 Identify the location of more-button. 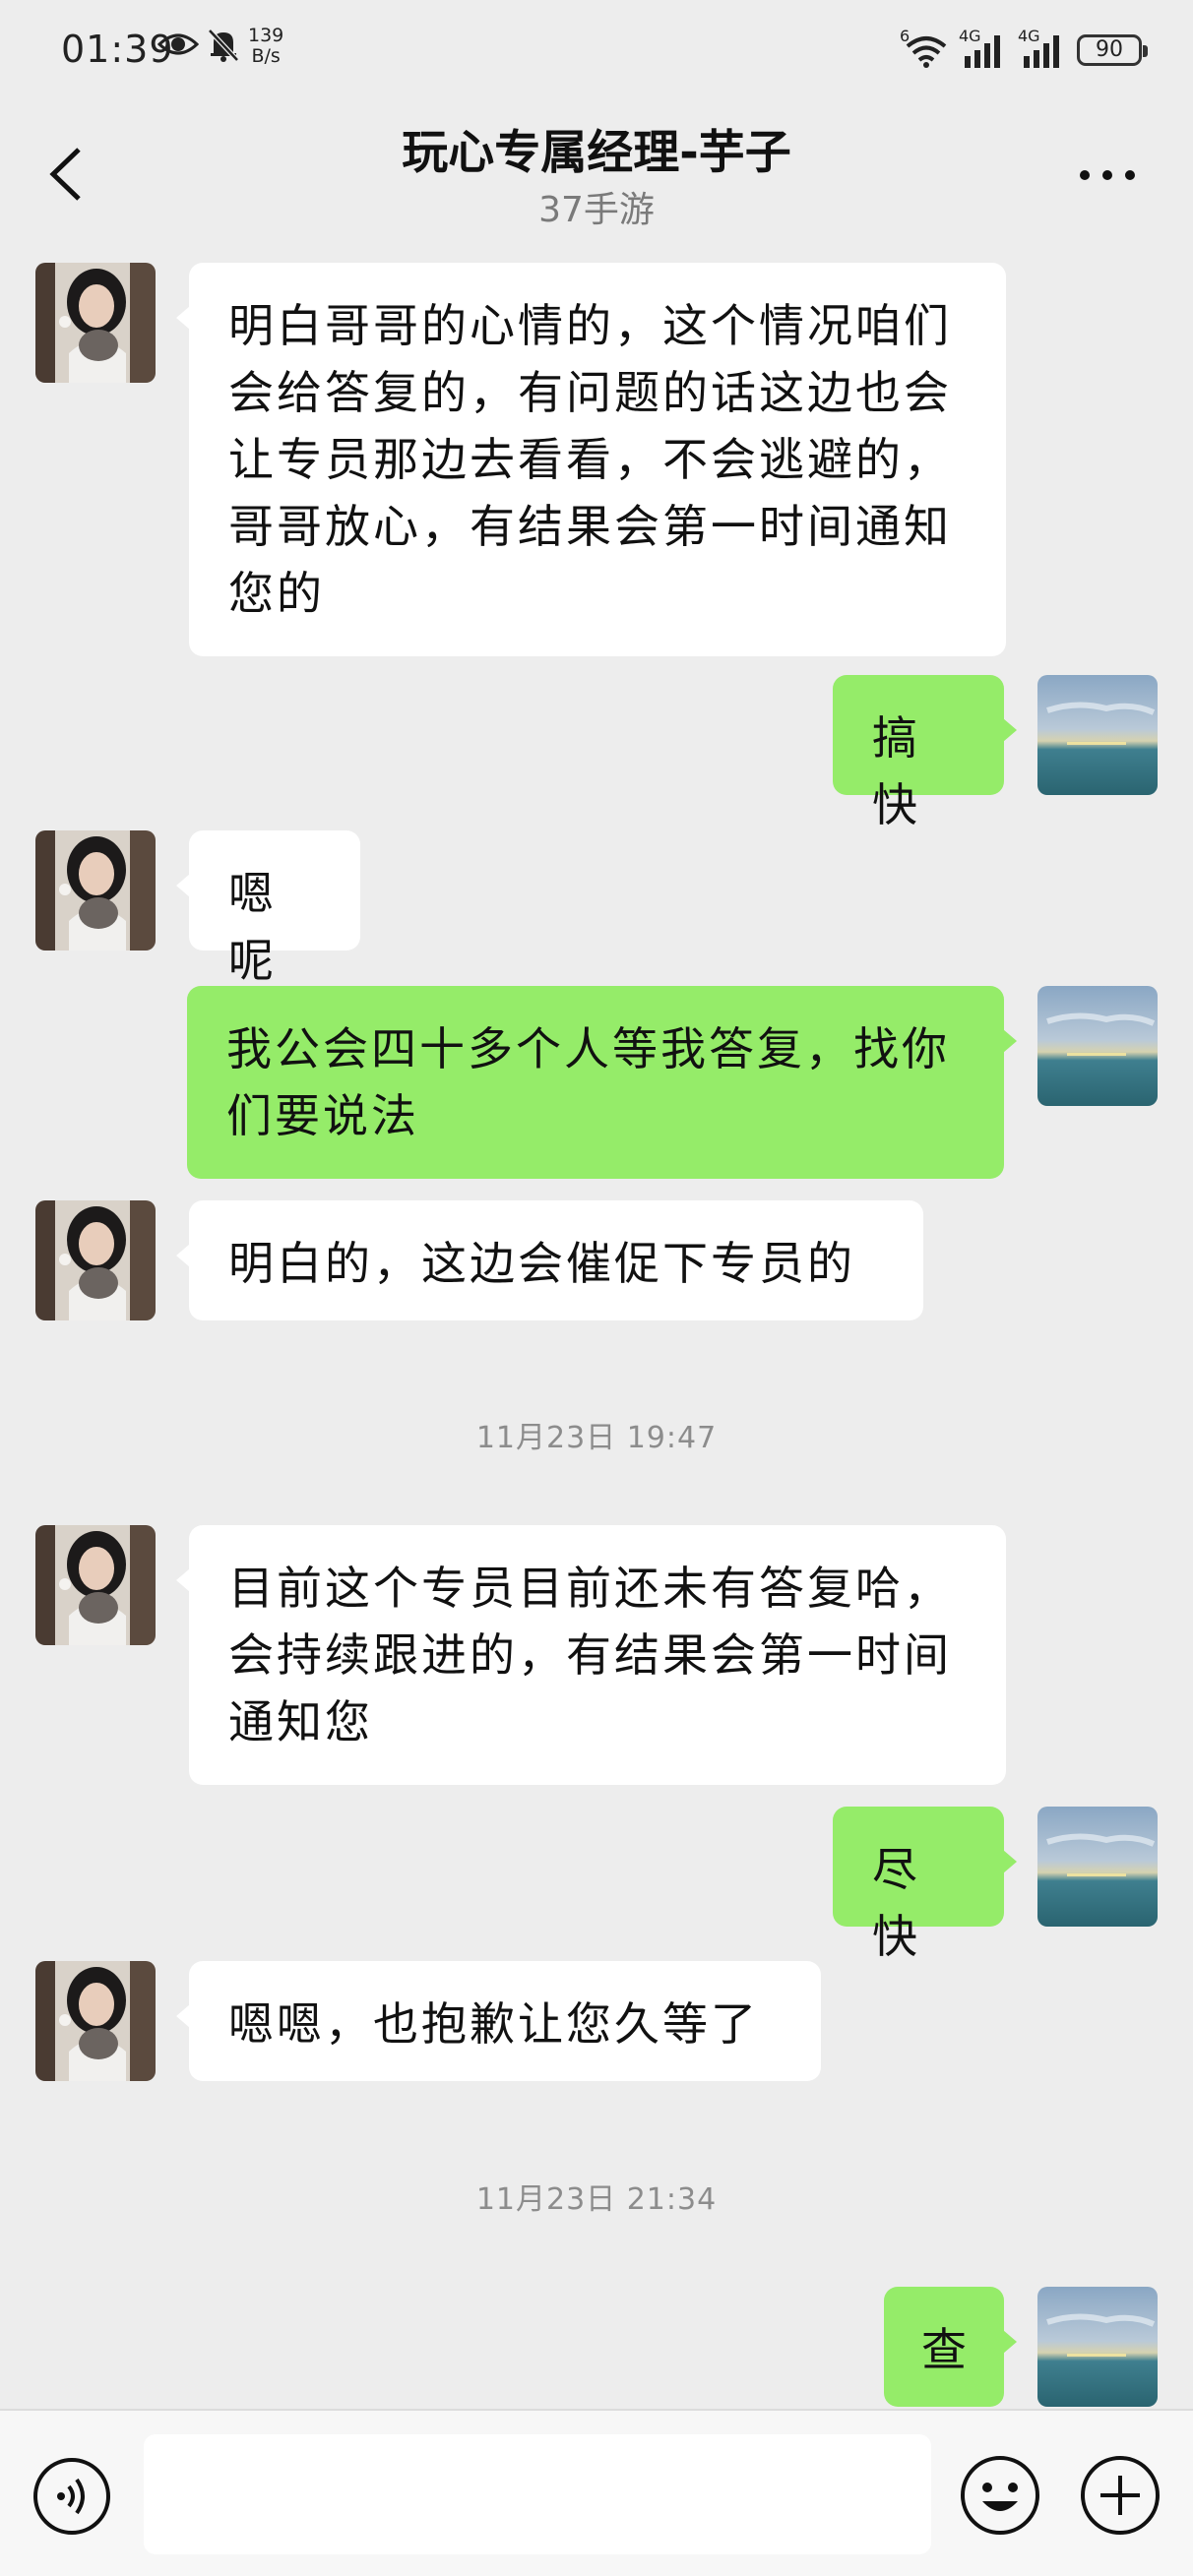
(1107, 175).